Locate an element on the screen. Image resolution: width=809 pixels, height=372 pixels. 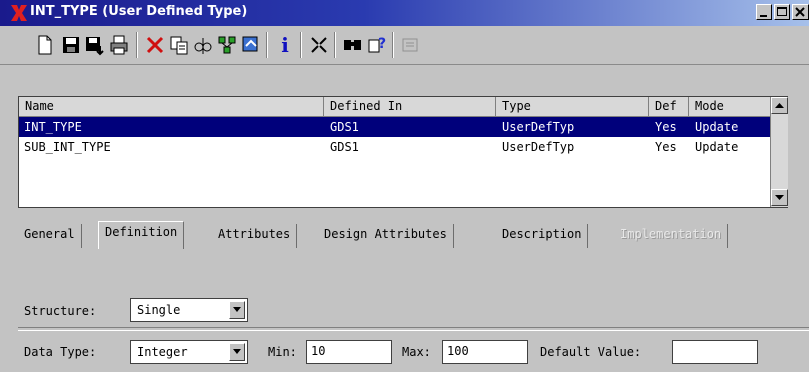
close-icon is located at coordinates (800, 12).